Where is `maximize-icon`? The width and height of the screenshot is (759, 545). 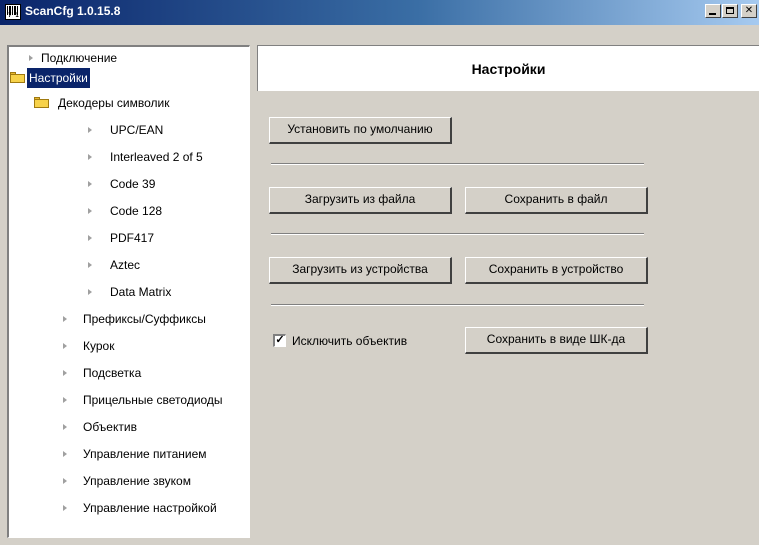
maximize-icon is located at coordinates (730, 10).